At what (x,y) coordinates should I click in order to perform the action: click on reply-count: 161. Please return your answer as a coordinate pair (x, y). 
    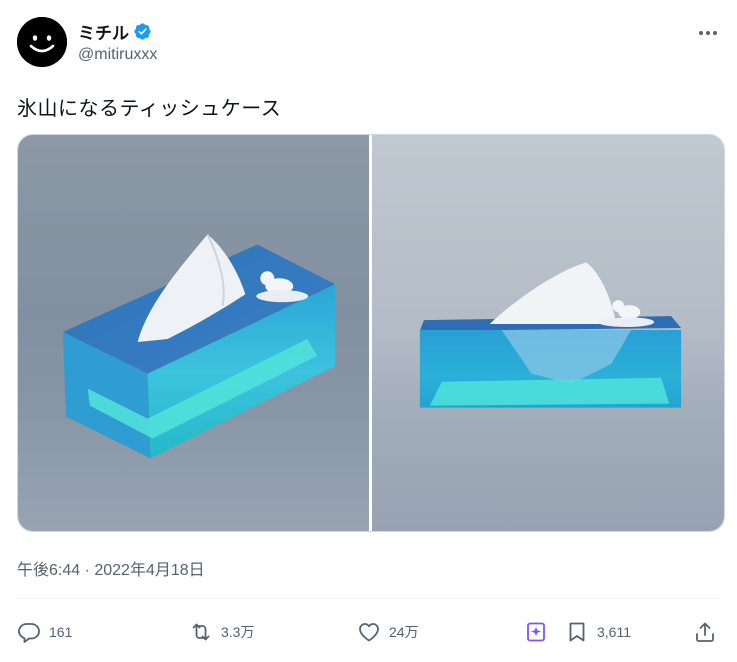
    Looking at the image, I should click on (61, 632).